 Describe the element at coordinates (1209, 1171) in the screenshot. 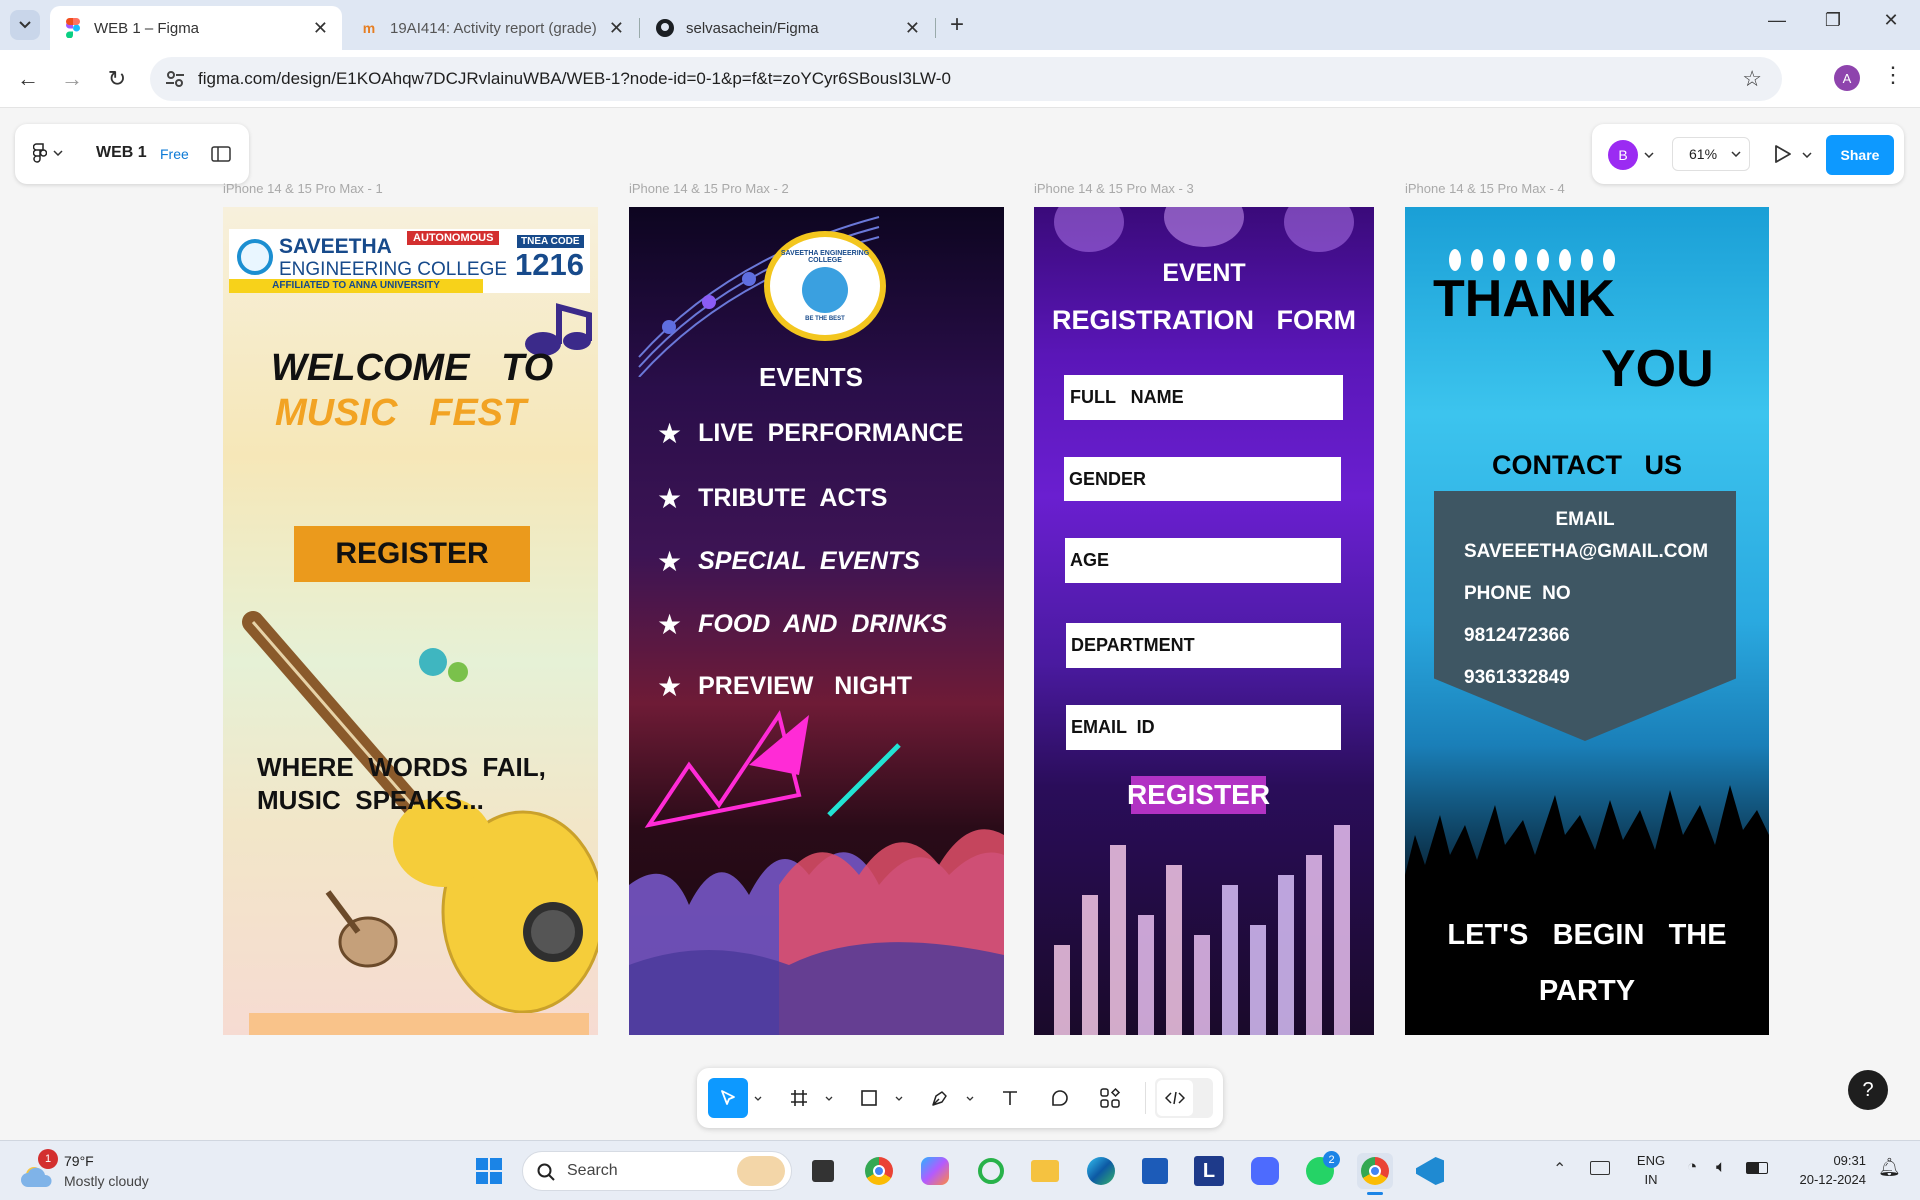

I see `l-app-icon: L` at that location.